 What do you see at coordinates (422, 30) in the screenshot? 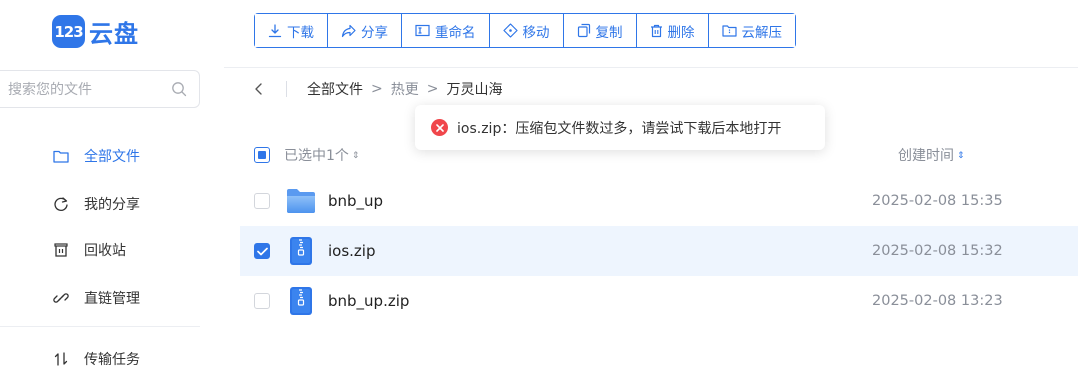
I see `rename-icon` at bounding box center [422, 30].